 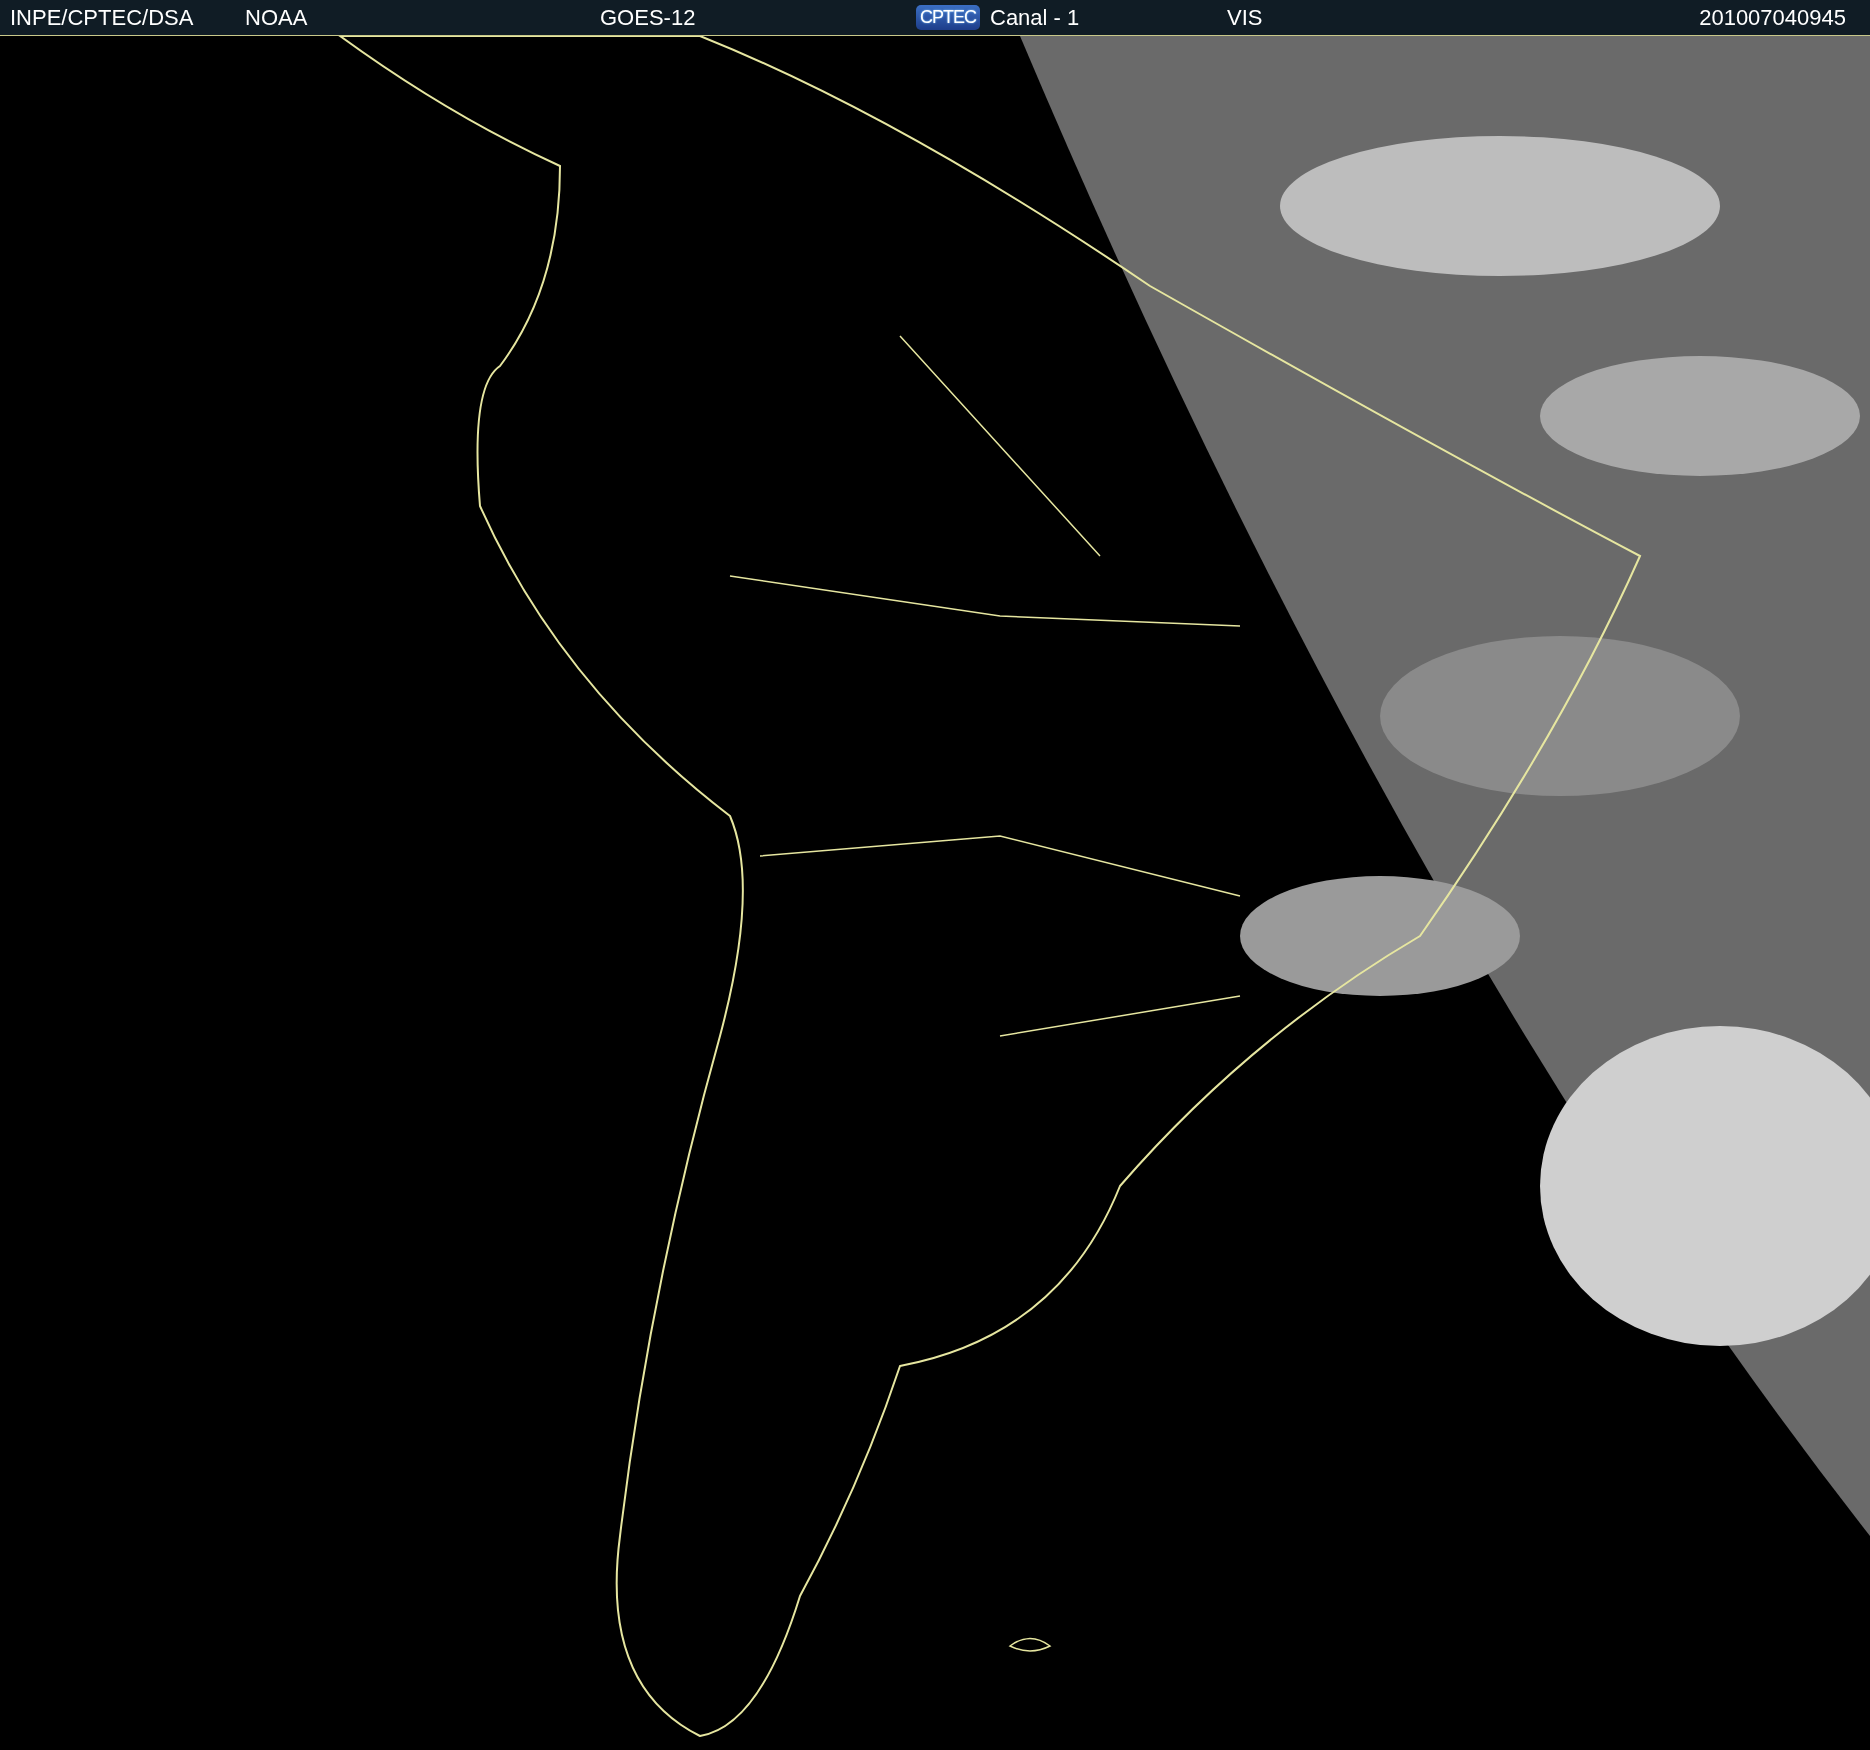 I want to click on timestamp-label: 201007040945, so click(x=1773, y=17).